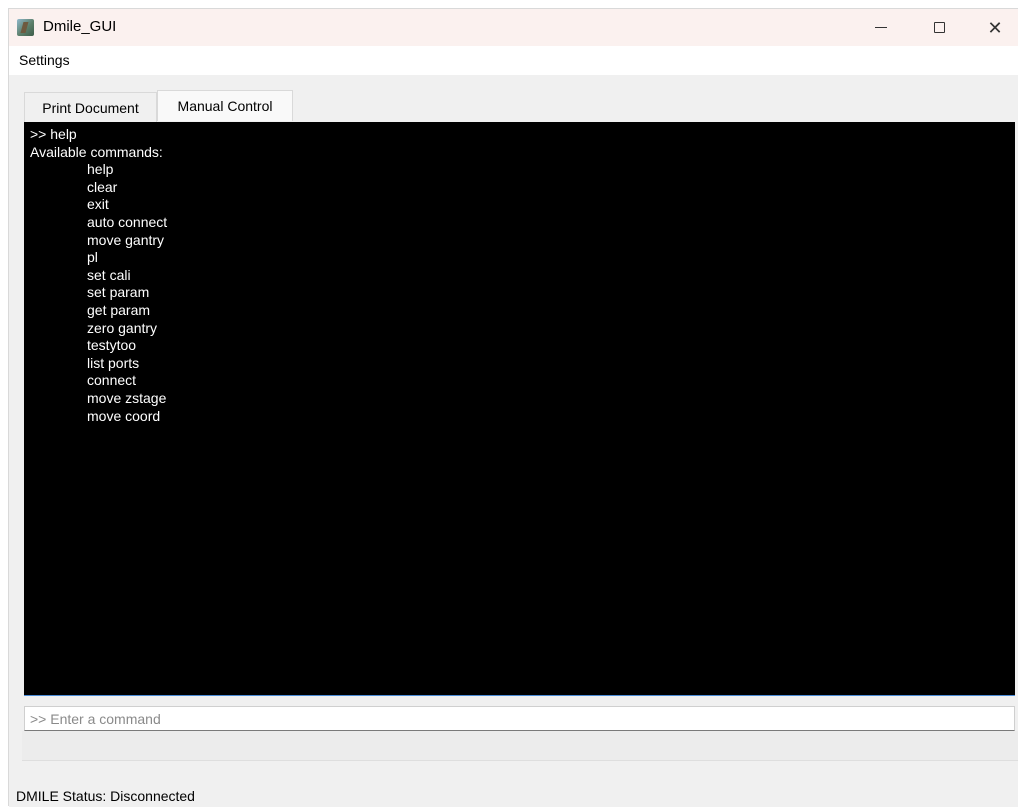 This screenshot has width=1018, height=807. Describe the element at coordinates (44, 60) in the screenshot. I see `menu-settings: Settings` at that location.